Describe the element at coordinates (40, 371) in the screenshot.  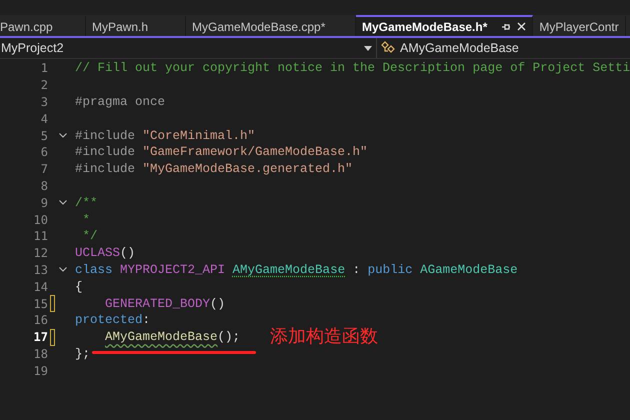
I see `line-number: 19` at that location.